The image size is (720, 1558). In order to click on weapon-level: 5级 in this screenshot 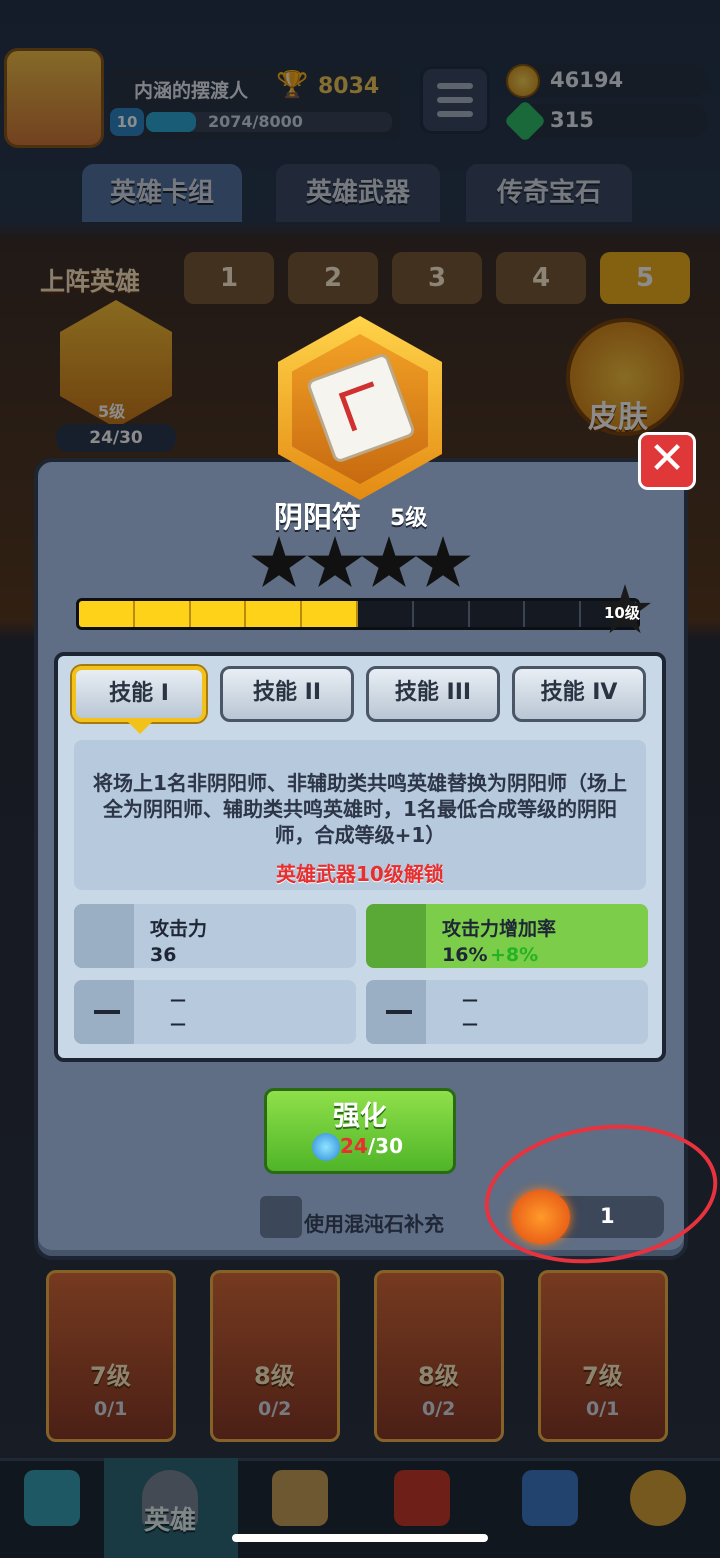, I will do `click(409, 518)`.